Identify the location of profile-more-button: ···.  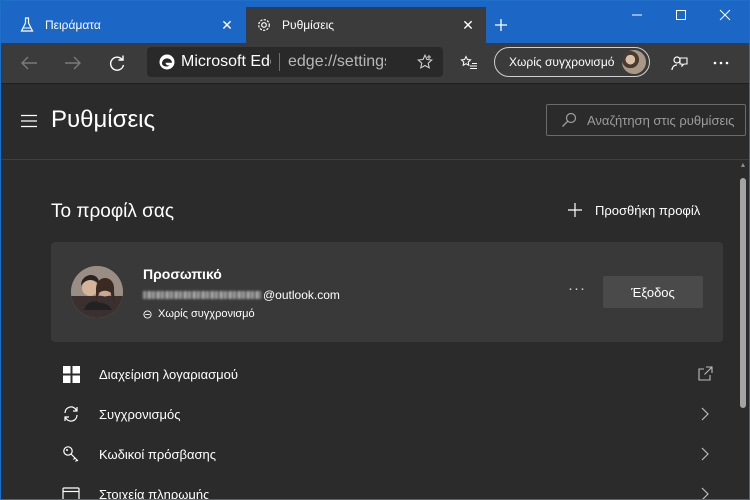
(577, 288).